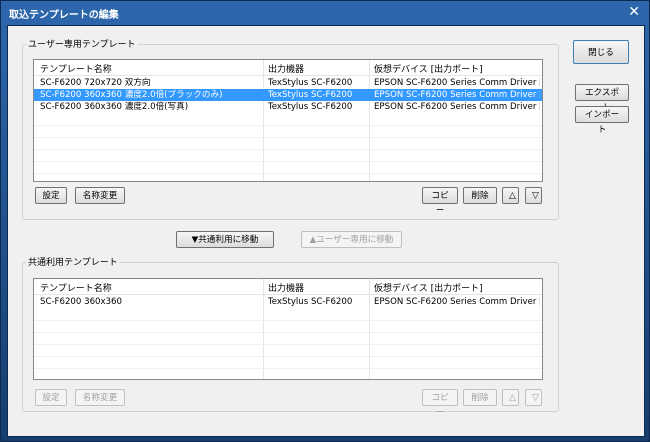  What do you see at coordinates (114, 107) in the screenshot?
I see `row-name: SC-F6200 360x360 濃度2.0倍(写真)` at bounding box center [114, 107].